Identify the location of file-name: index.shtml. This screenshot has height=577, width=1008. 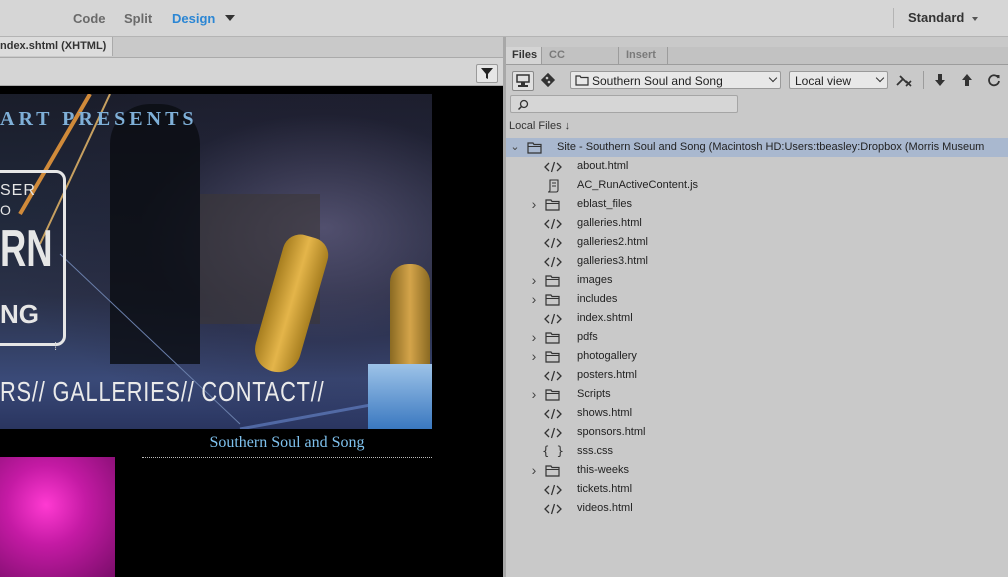
(605, 318).